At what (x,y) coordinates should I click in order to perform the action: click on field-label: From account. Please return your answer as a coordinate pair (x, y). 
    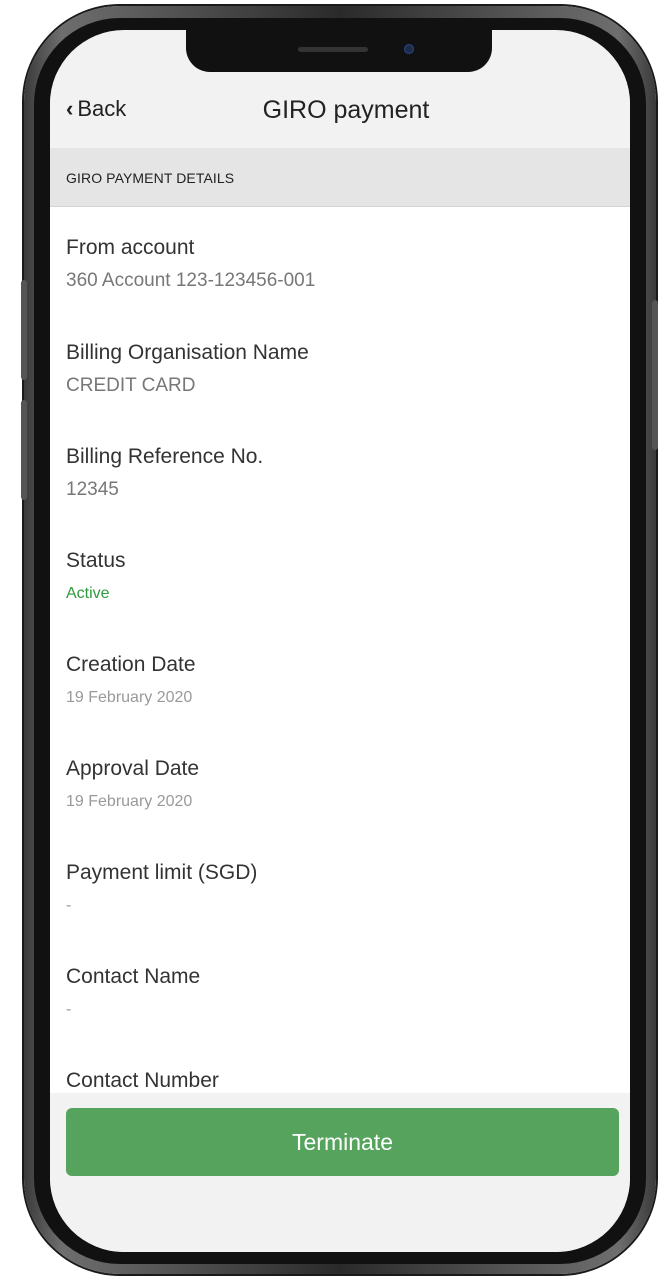
    Looking at the image, I should click on (130, 247).